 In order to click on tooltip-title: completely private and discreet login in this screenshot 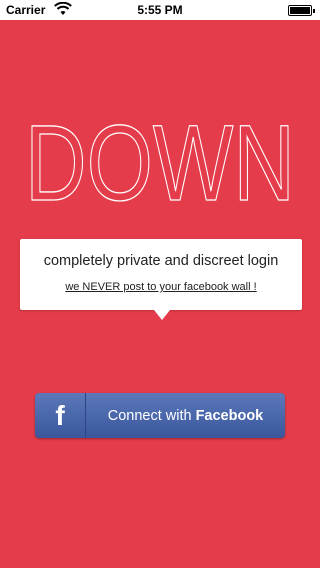, I will do `click(161, 261)`.